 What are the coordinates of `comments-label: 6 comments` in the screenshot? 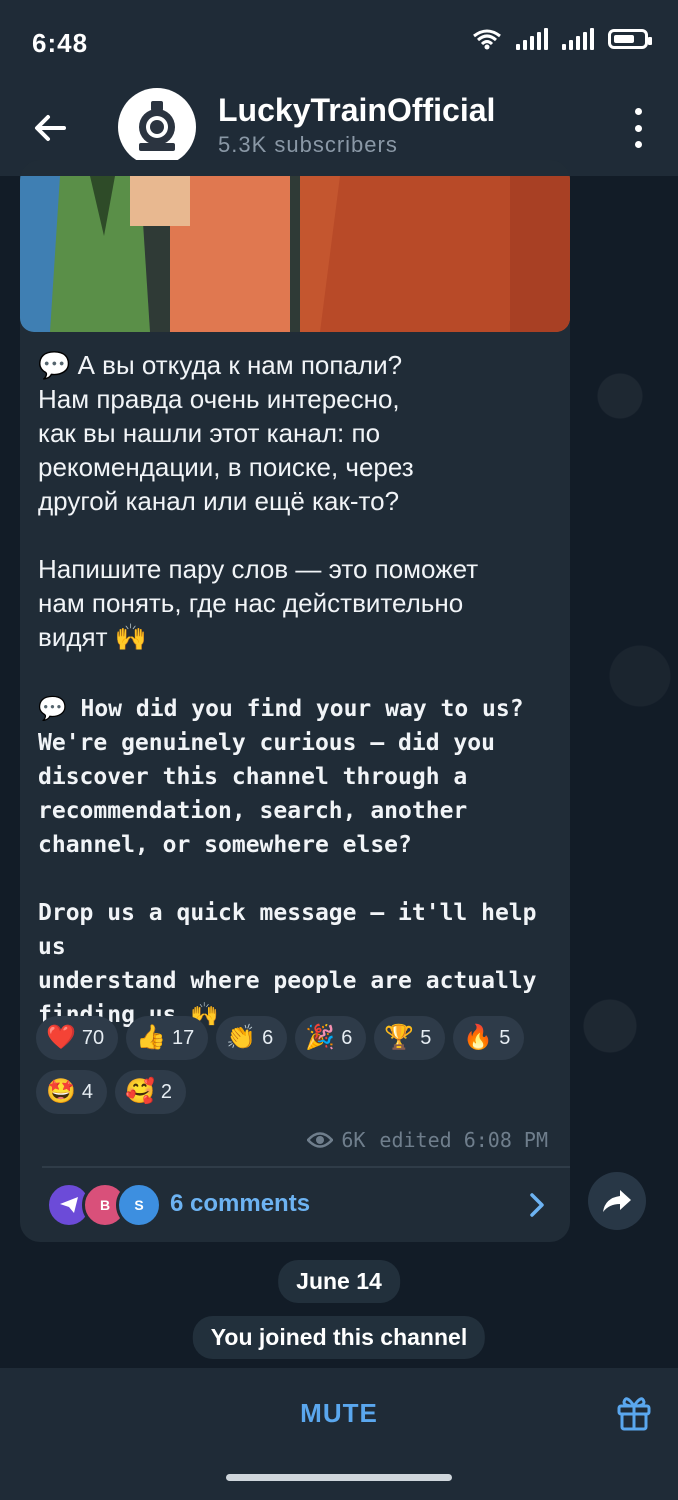 It's located at (240, 1204).